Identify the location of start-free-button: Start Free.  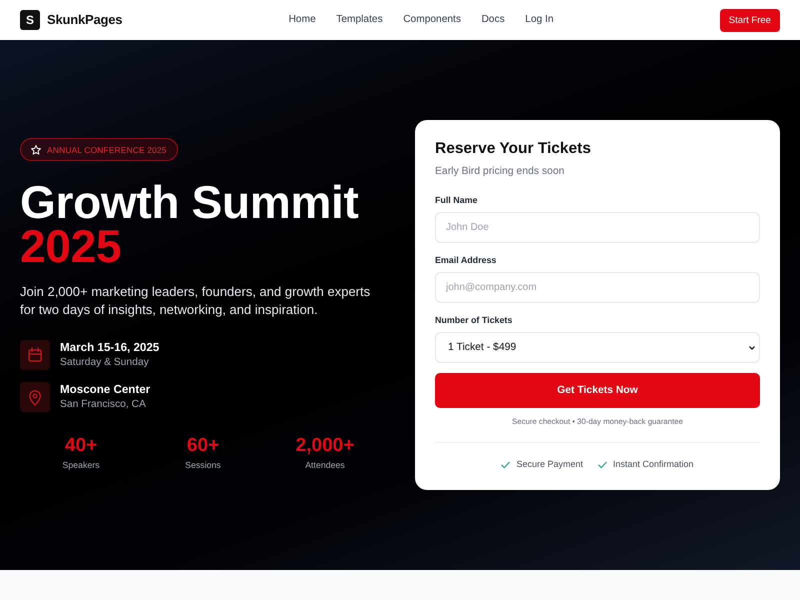
(750, 20).